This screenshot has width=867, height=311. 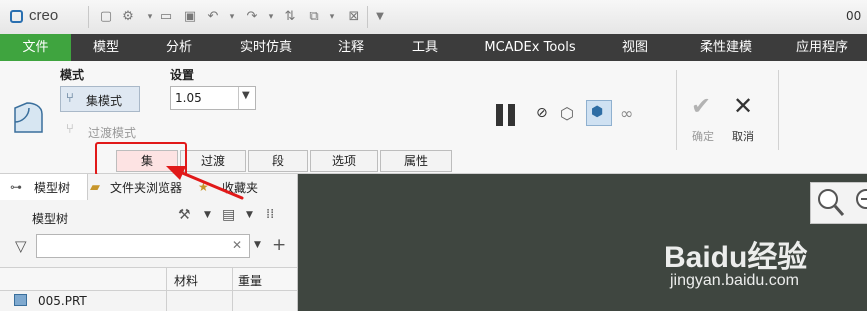 I want to click on pause-icon, so click(x=499, y=115).